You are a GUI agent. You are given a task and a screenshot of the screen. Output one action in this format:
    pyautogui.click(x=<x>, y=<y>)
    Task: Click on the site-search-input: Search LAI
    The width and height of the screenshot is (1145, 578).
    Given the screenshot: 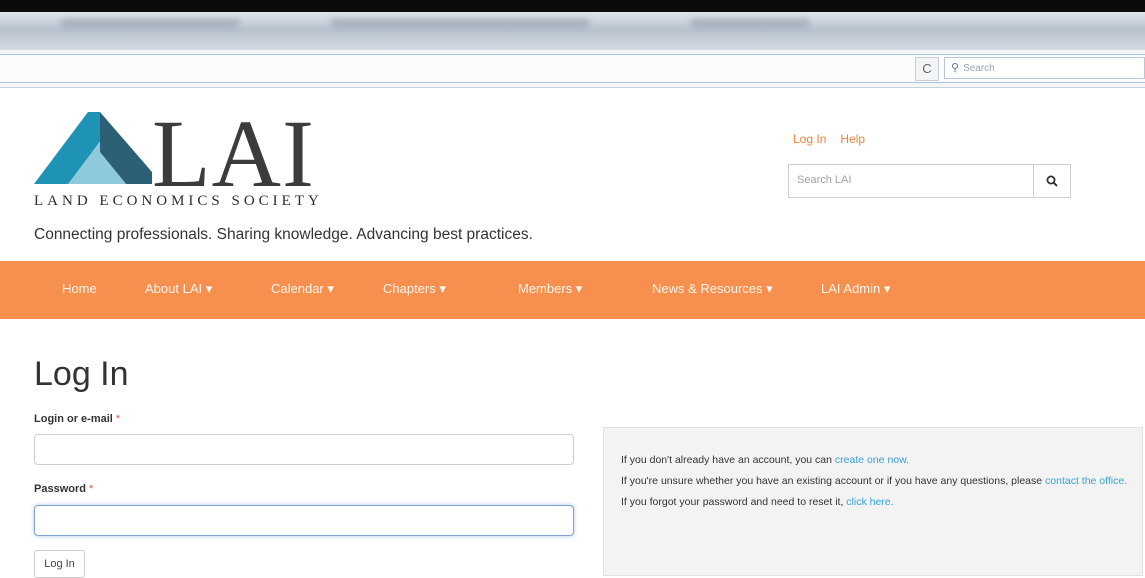 What is the action you would take?
    pyautogui.click(x=929, y=181)
    